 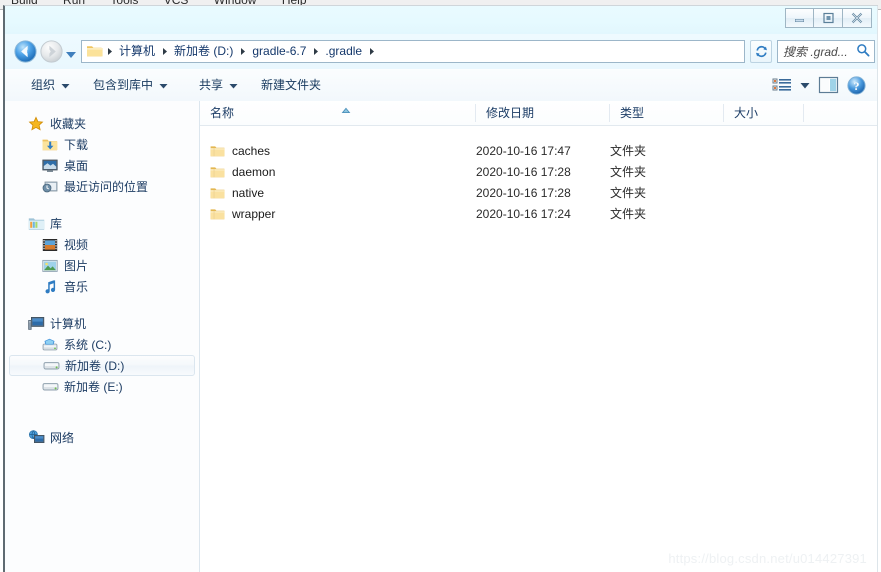 I want to click on help-icon: ?, so click(x=856, y=85).